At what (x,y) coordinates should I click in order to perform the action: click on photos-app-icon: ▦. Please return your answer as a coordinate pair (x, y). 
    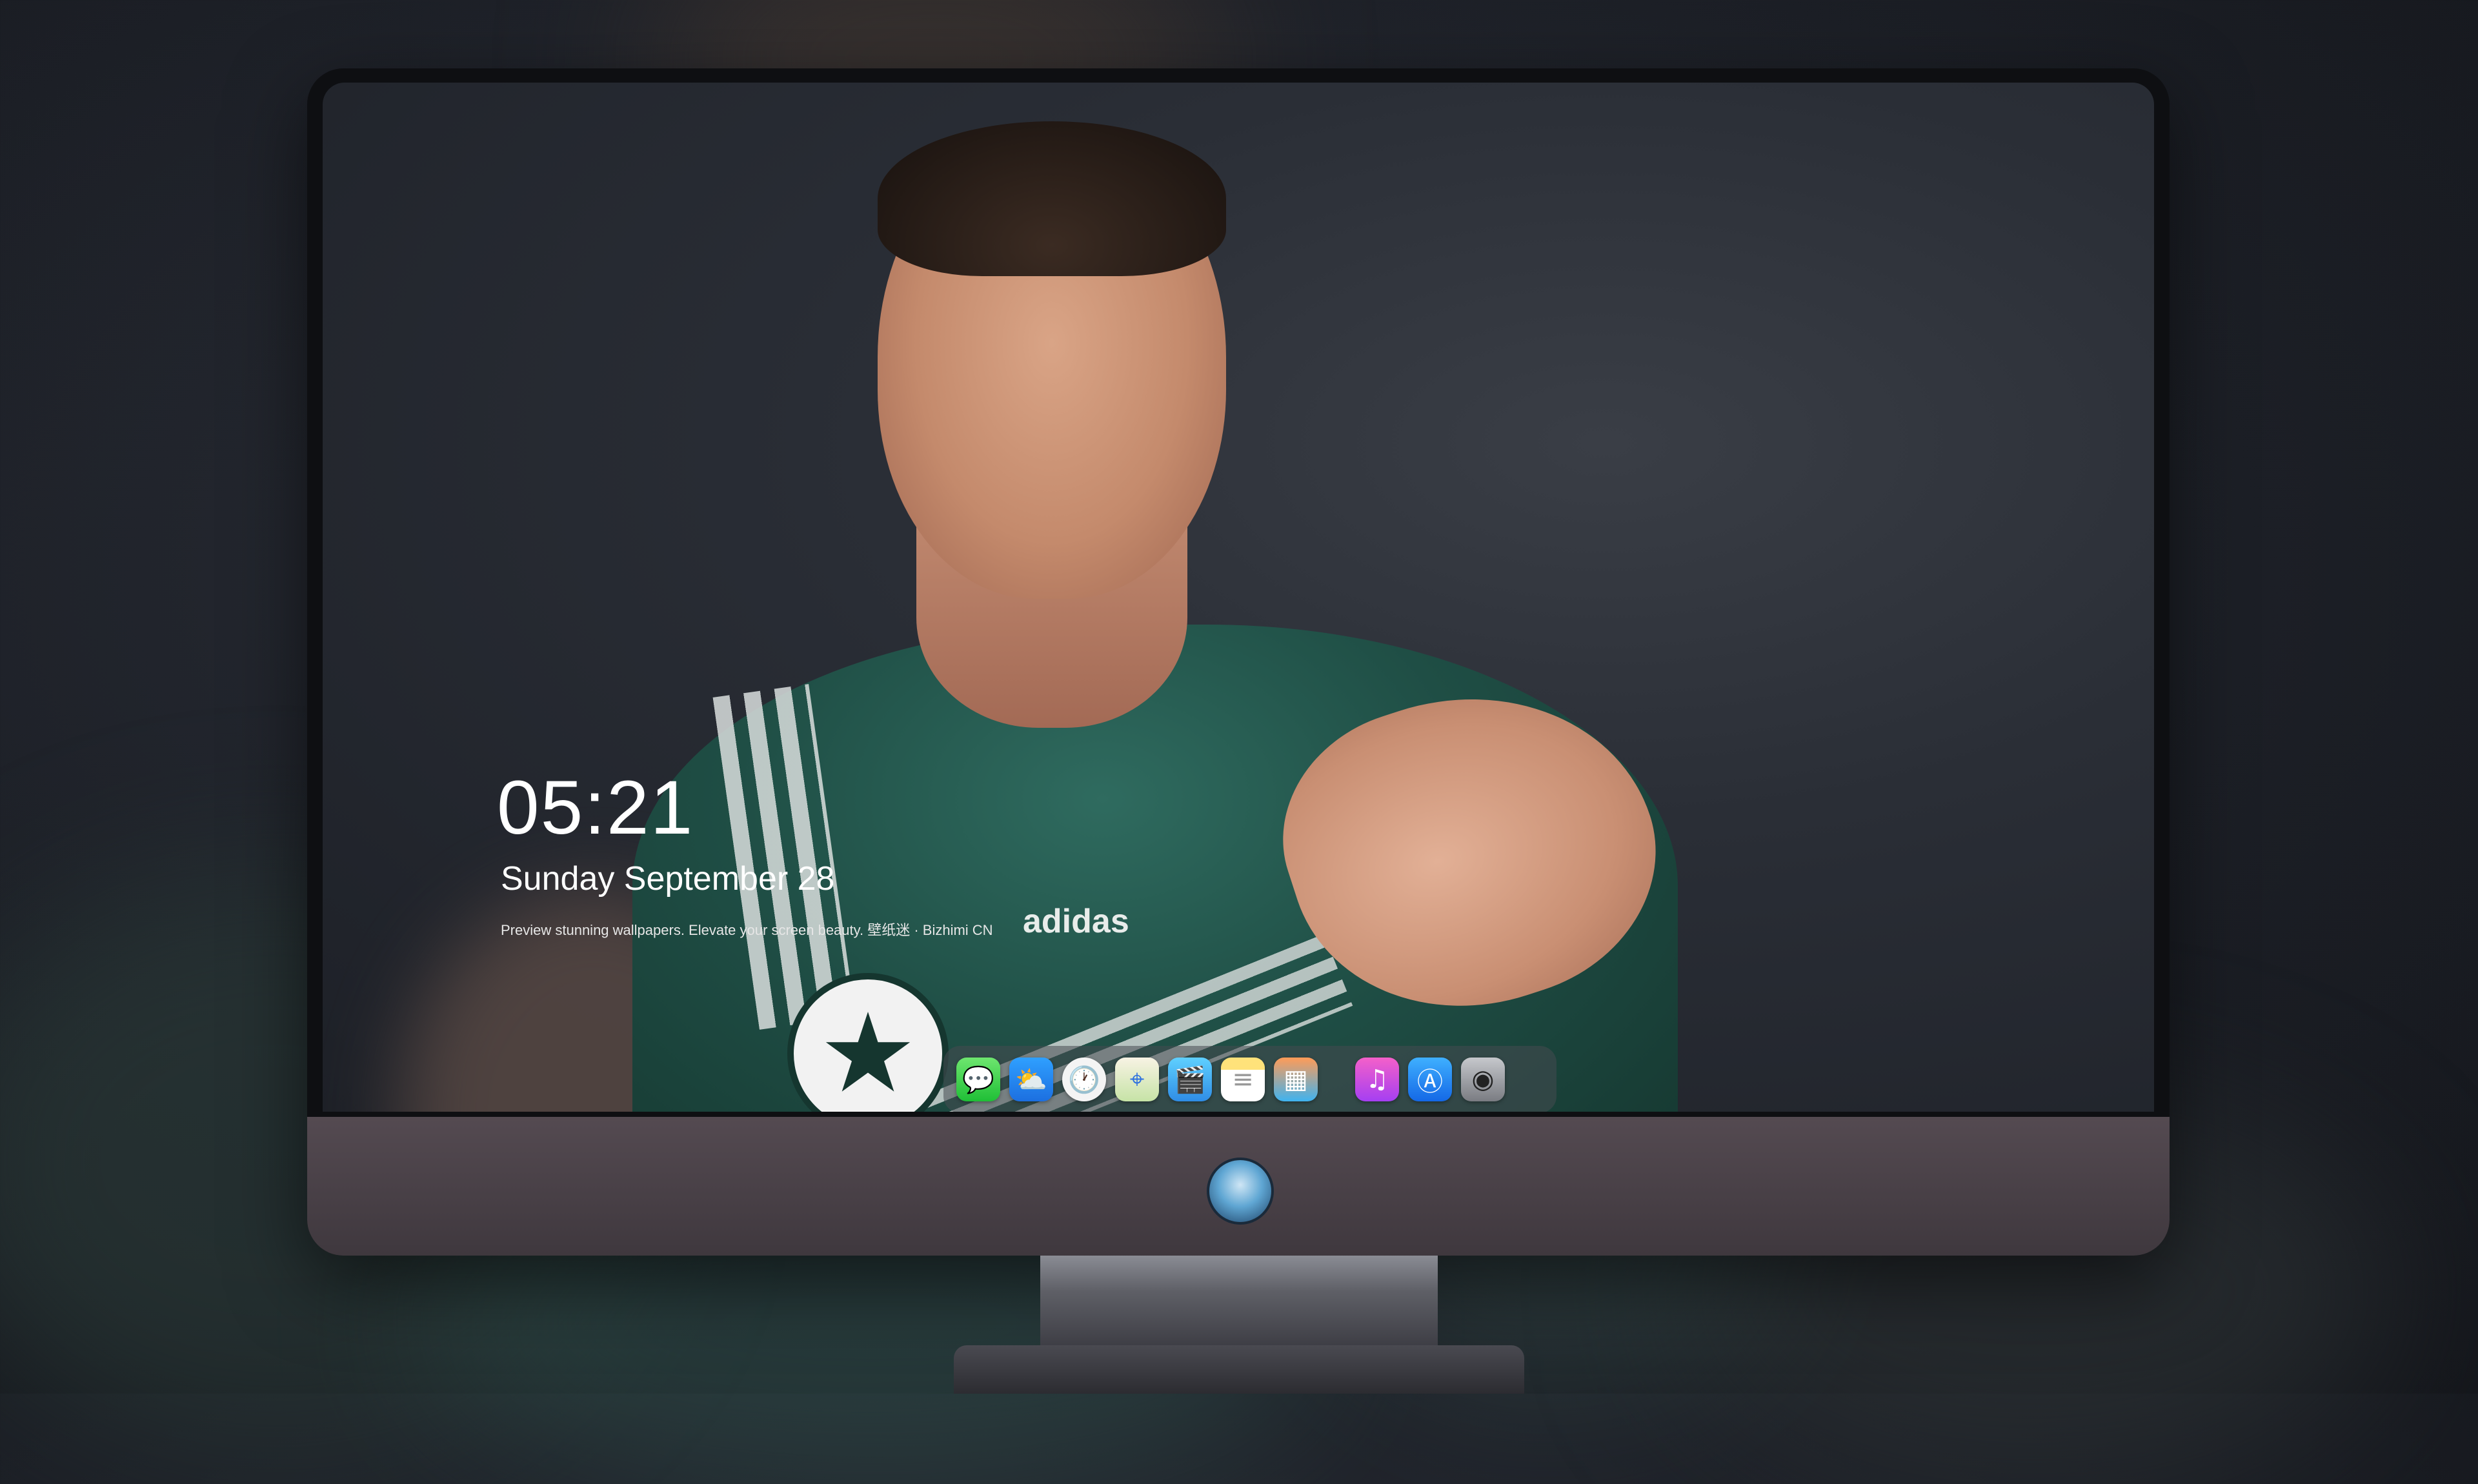
    Looking at the image, I should click on (1296, 1079).